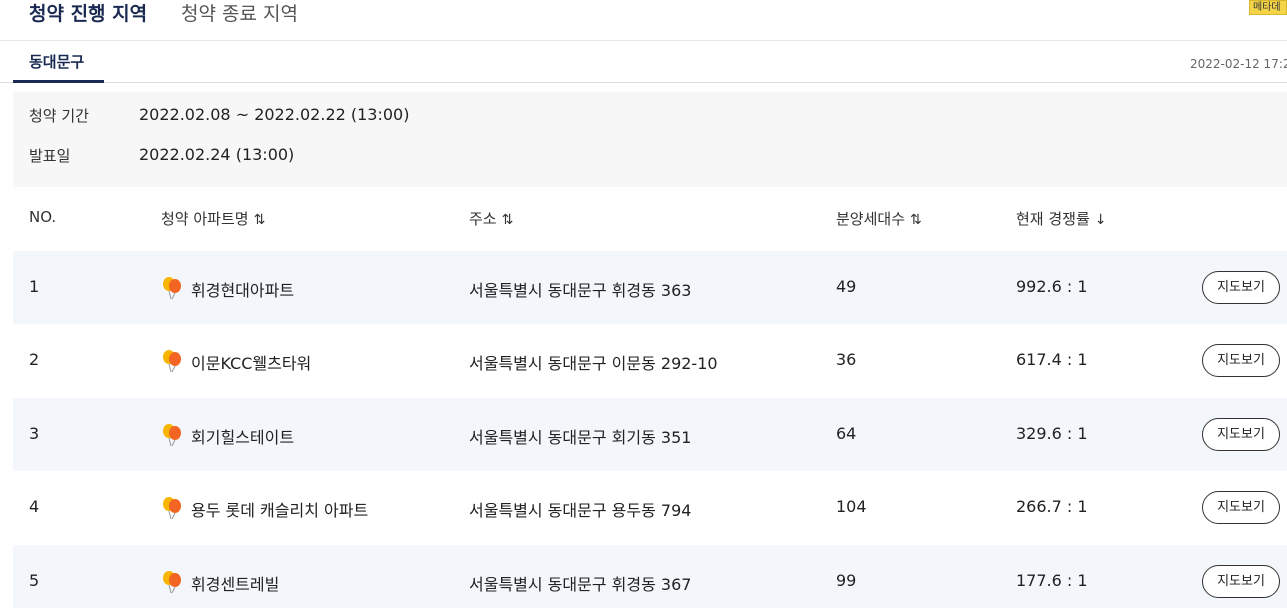 This screenshot has width=1287, height=608. Describe the element at coordinates (846, 359) in the screenshot. I see `unit-count: 36` at that location.